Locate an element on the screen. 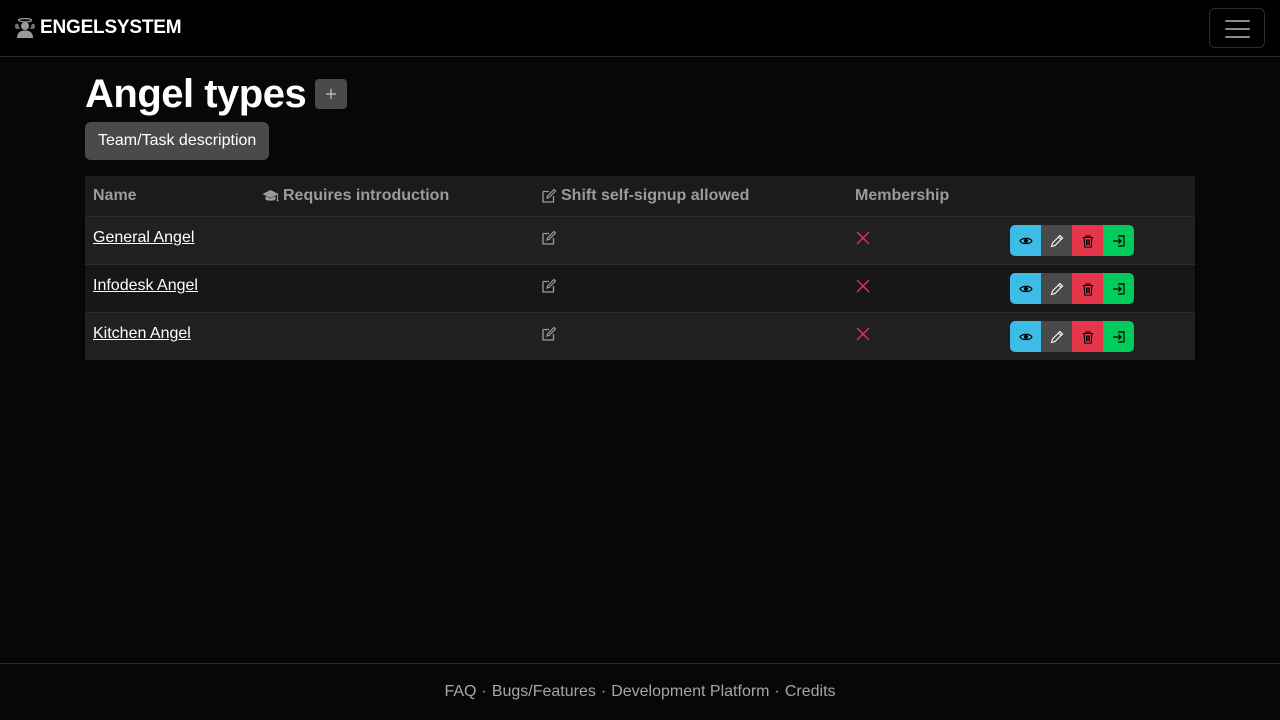 This screenshot has height=720, width=1280. footer-link-development-platform: Development Platform is located at coordinates (690, 692).